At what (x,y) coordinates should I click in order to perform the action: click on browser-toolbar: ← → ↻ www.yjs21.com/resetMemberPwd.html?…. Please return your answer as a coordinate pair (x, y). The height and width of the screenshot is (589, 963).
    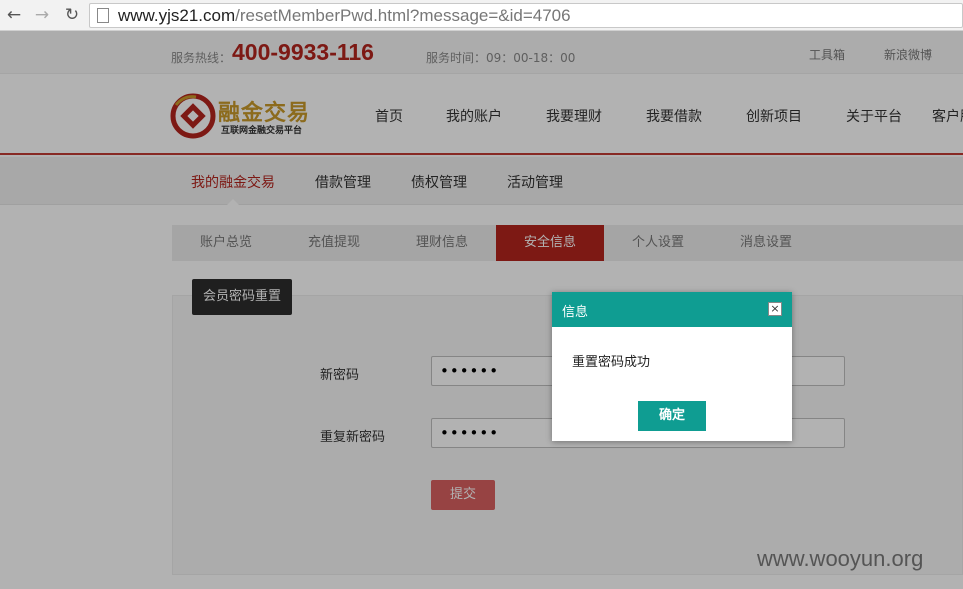
    Looking at the image, I should click on (481, 15).